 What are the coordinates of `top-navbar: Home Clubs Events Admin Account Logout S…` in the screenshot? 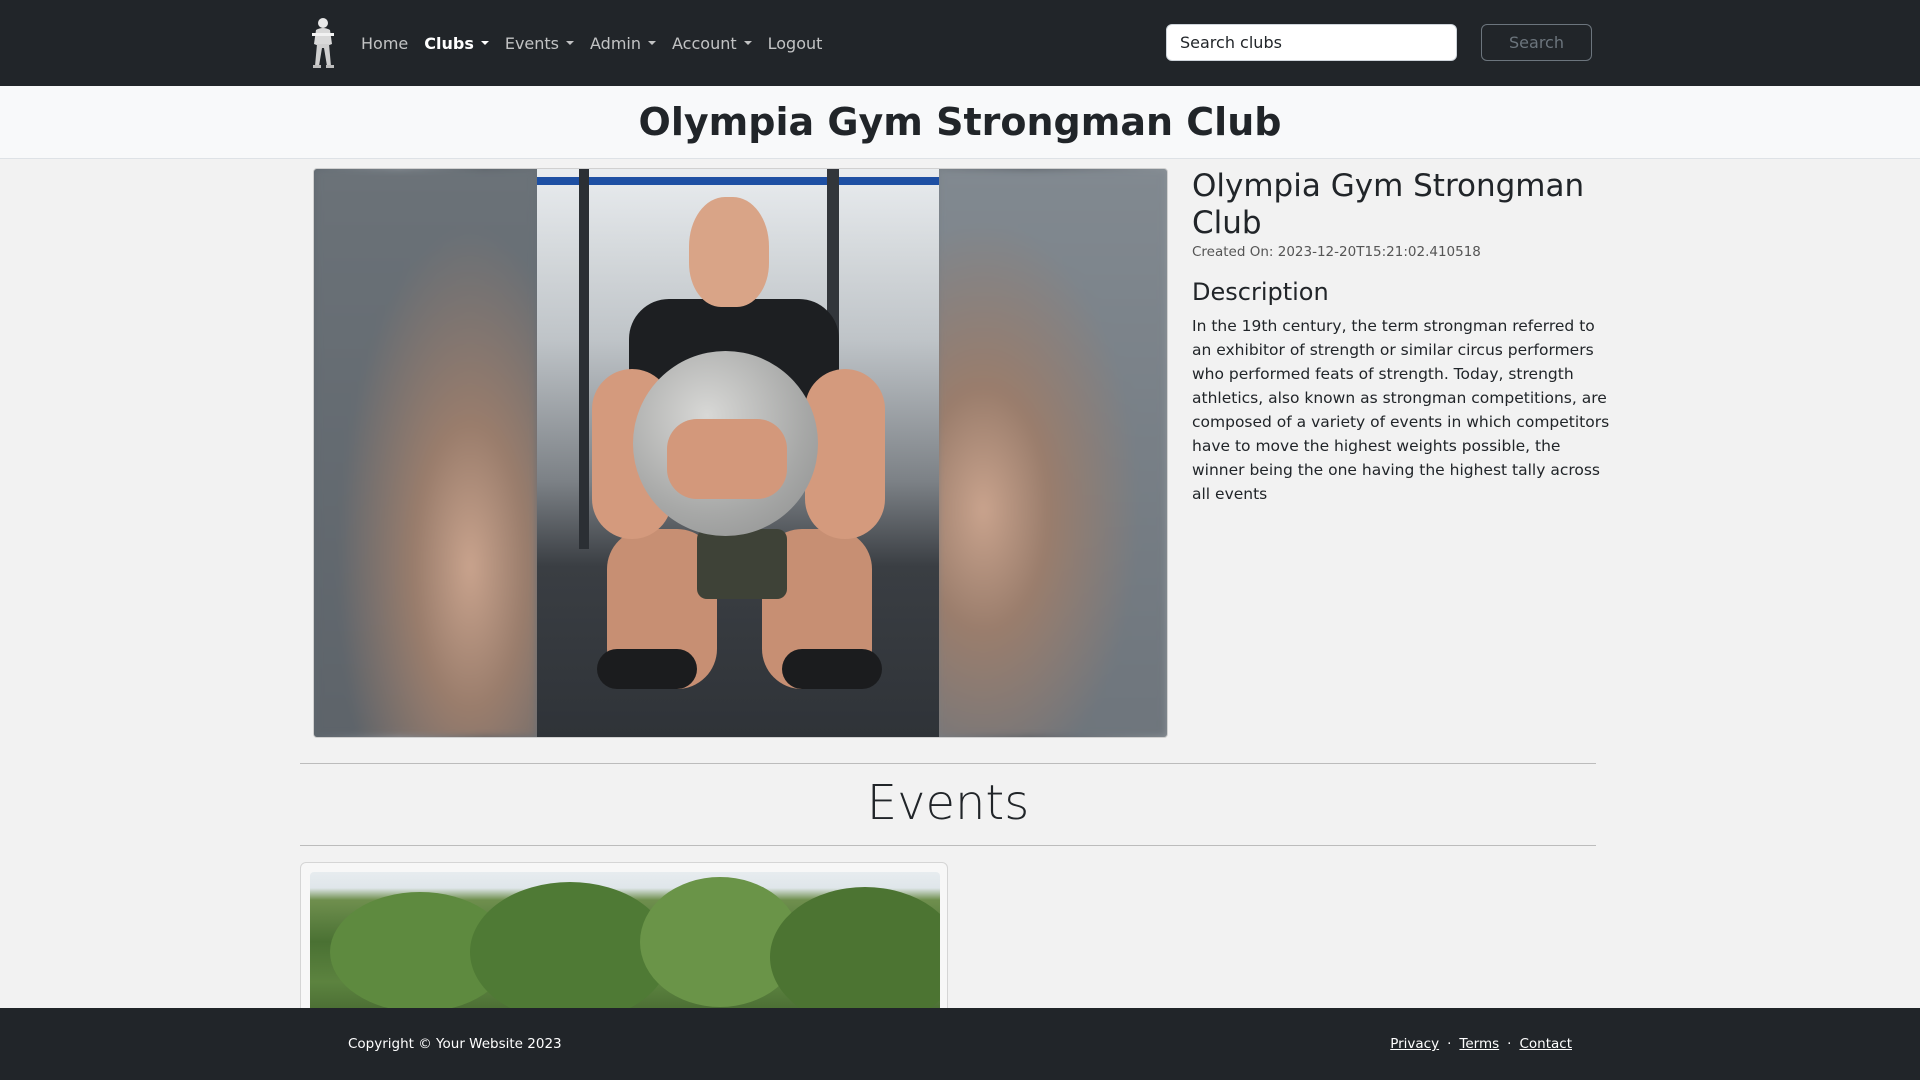 It's located at (960, 43).